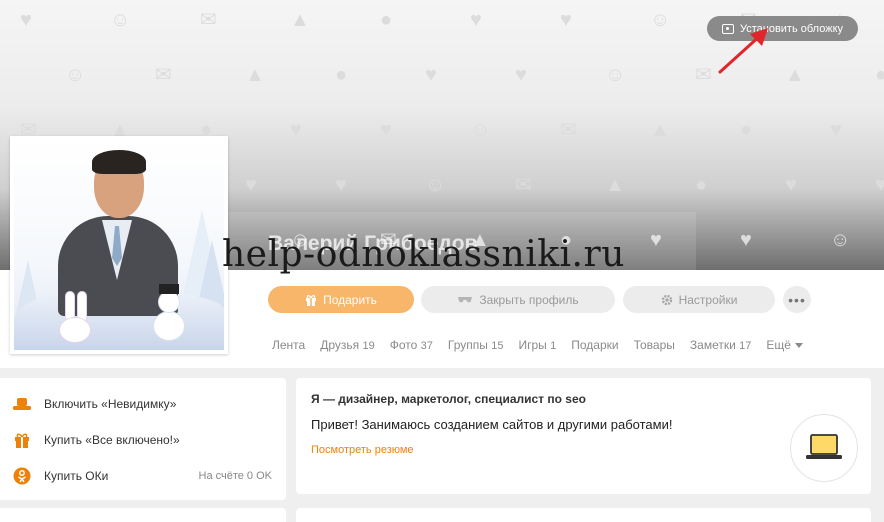  I want to click on tab-label: Лента, so click(289, 345).